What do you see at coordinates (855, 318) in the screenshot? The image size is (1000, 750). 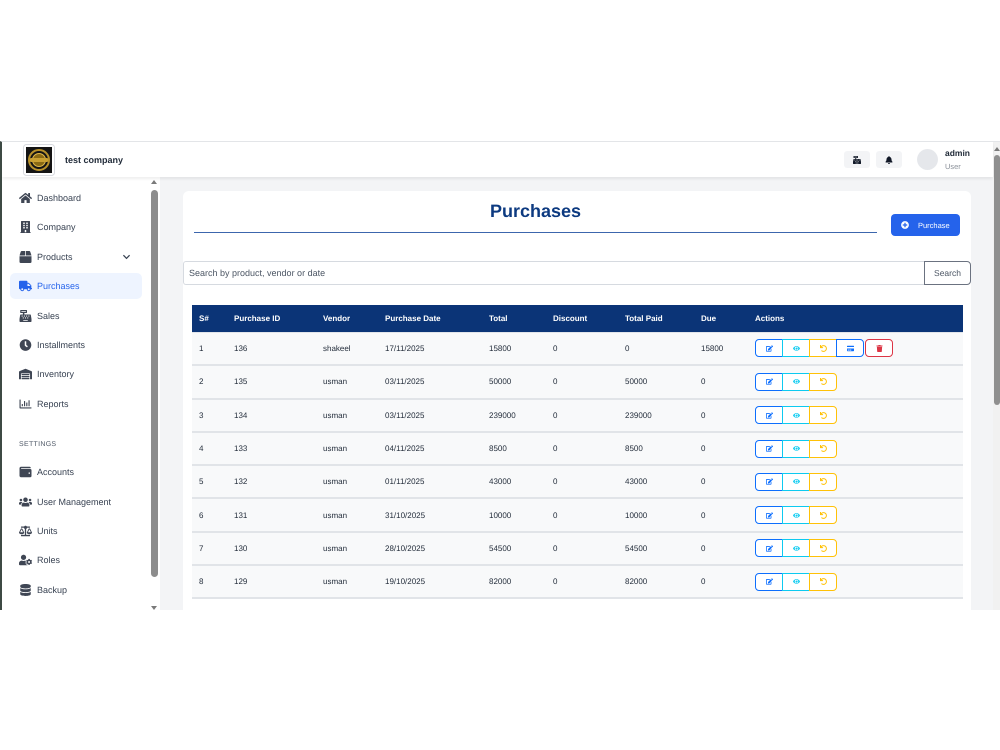 I see `column-header: Actions` at bounding box center [855, 318].